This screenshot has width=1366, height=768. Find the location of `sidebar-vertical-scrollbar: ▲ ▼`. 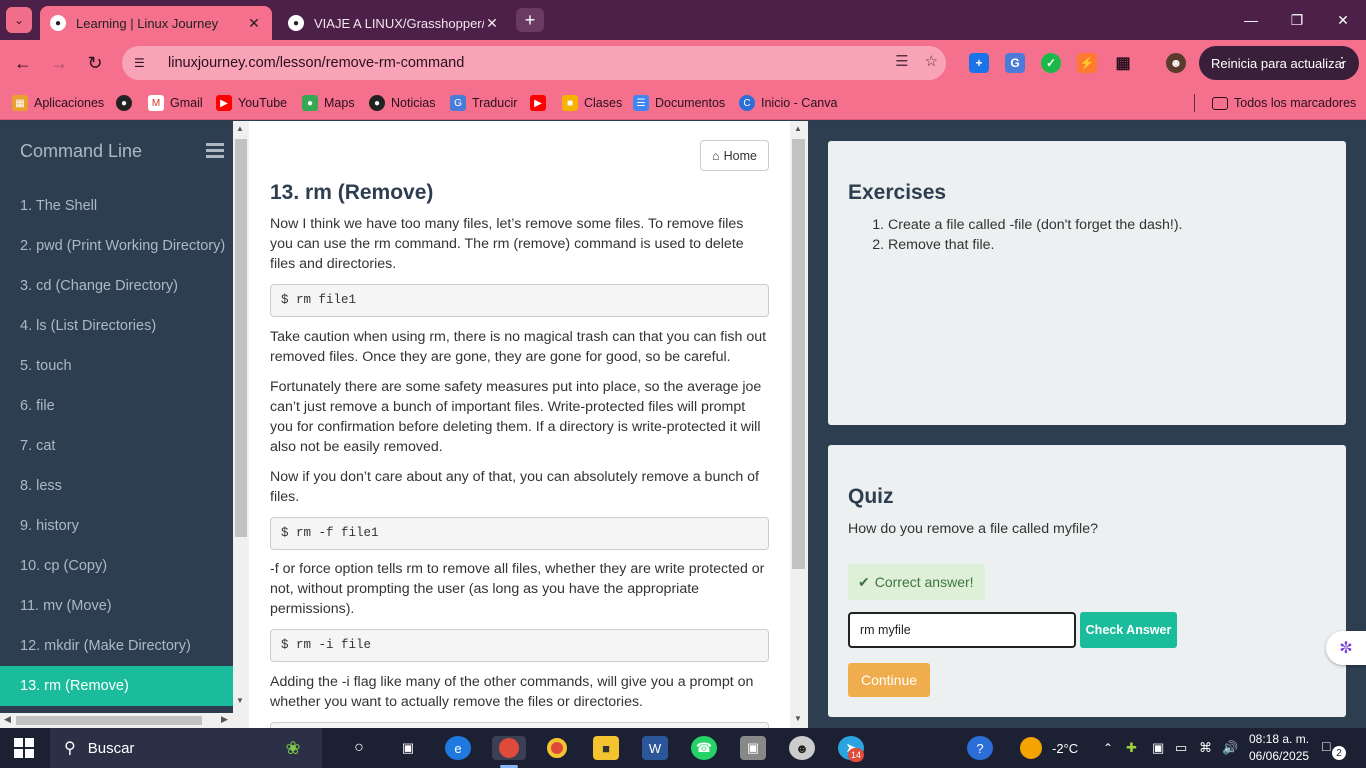

sidebar-vertical-scrollbar: ▲ ▼ is located at coordinates (241, 424).